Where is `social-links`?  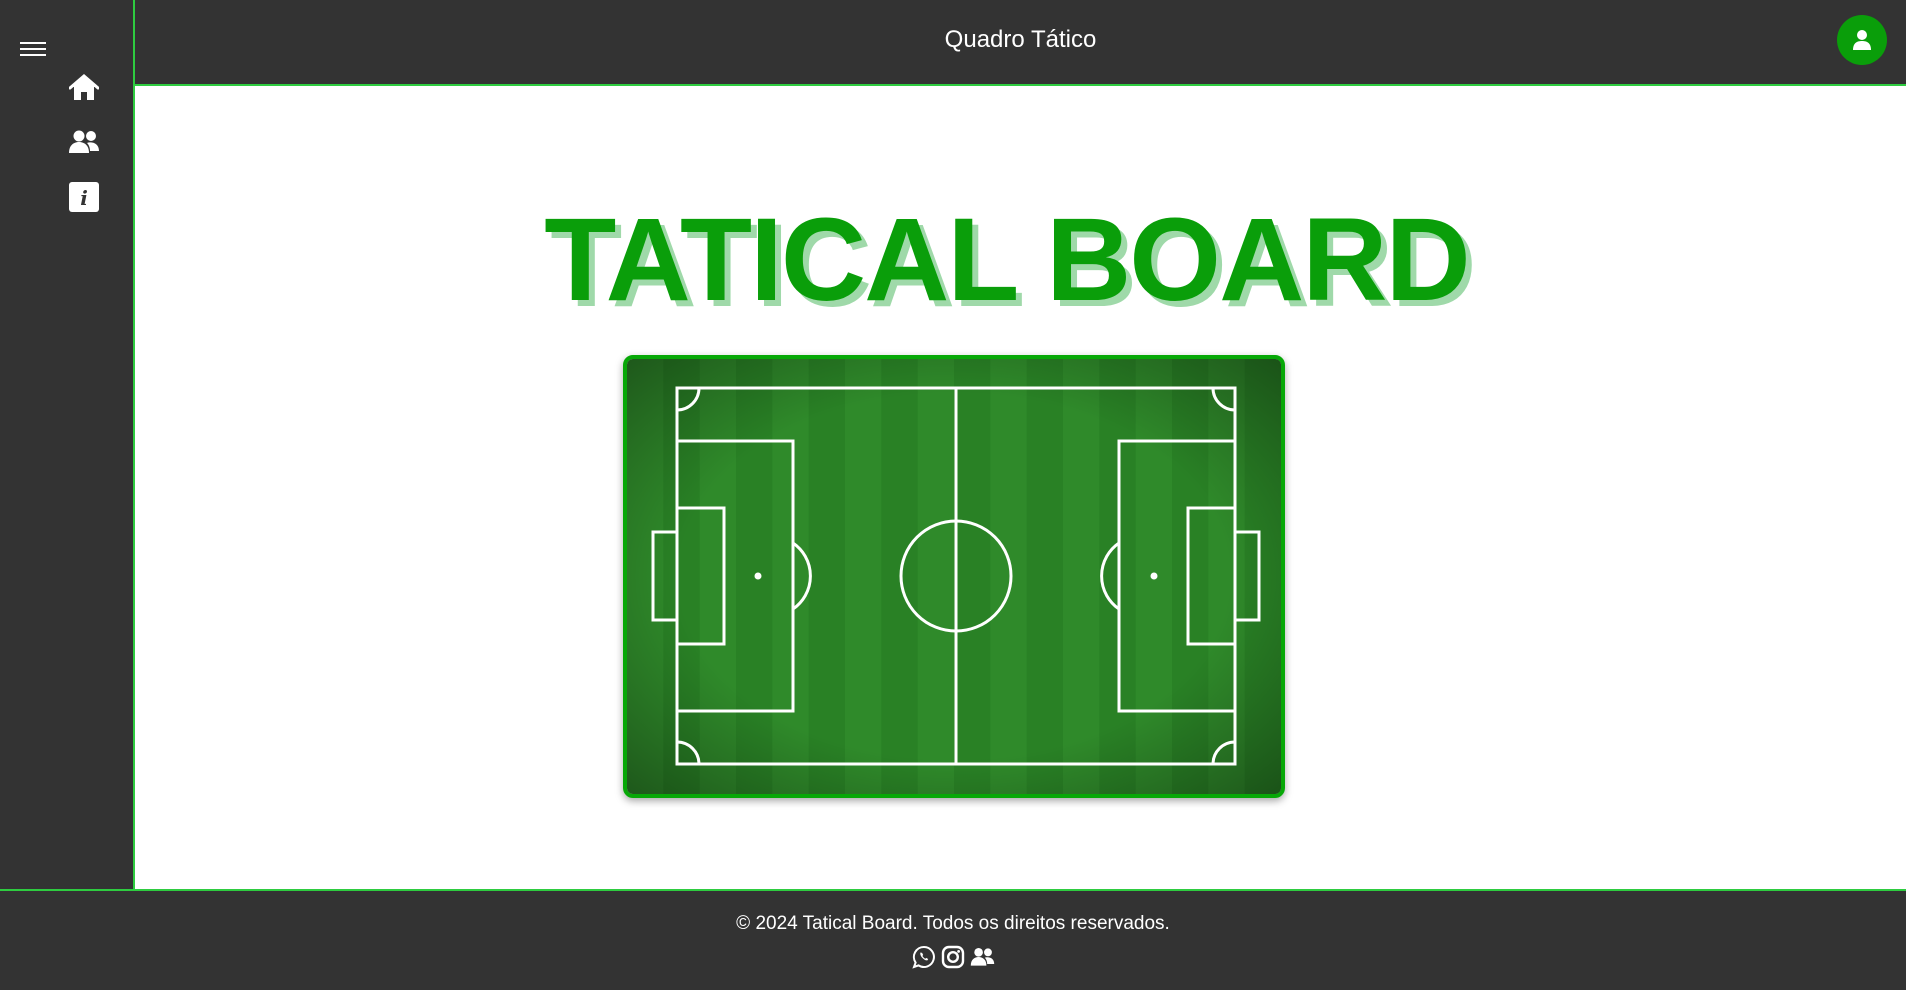
social-links is located at coordinates (953, 956).